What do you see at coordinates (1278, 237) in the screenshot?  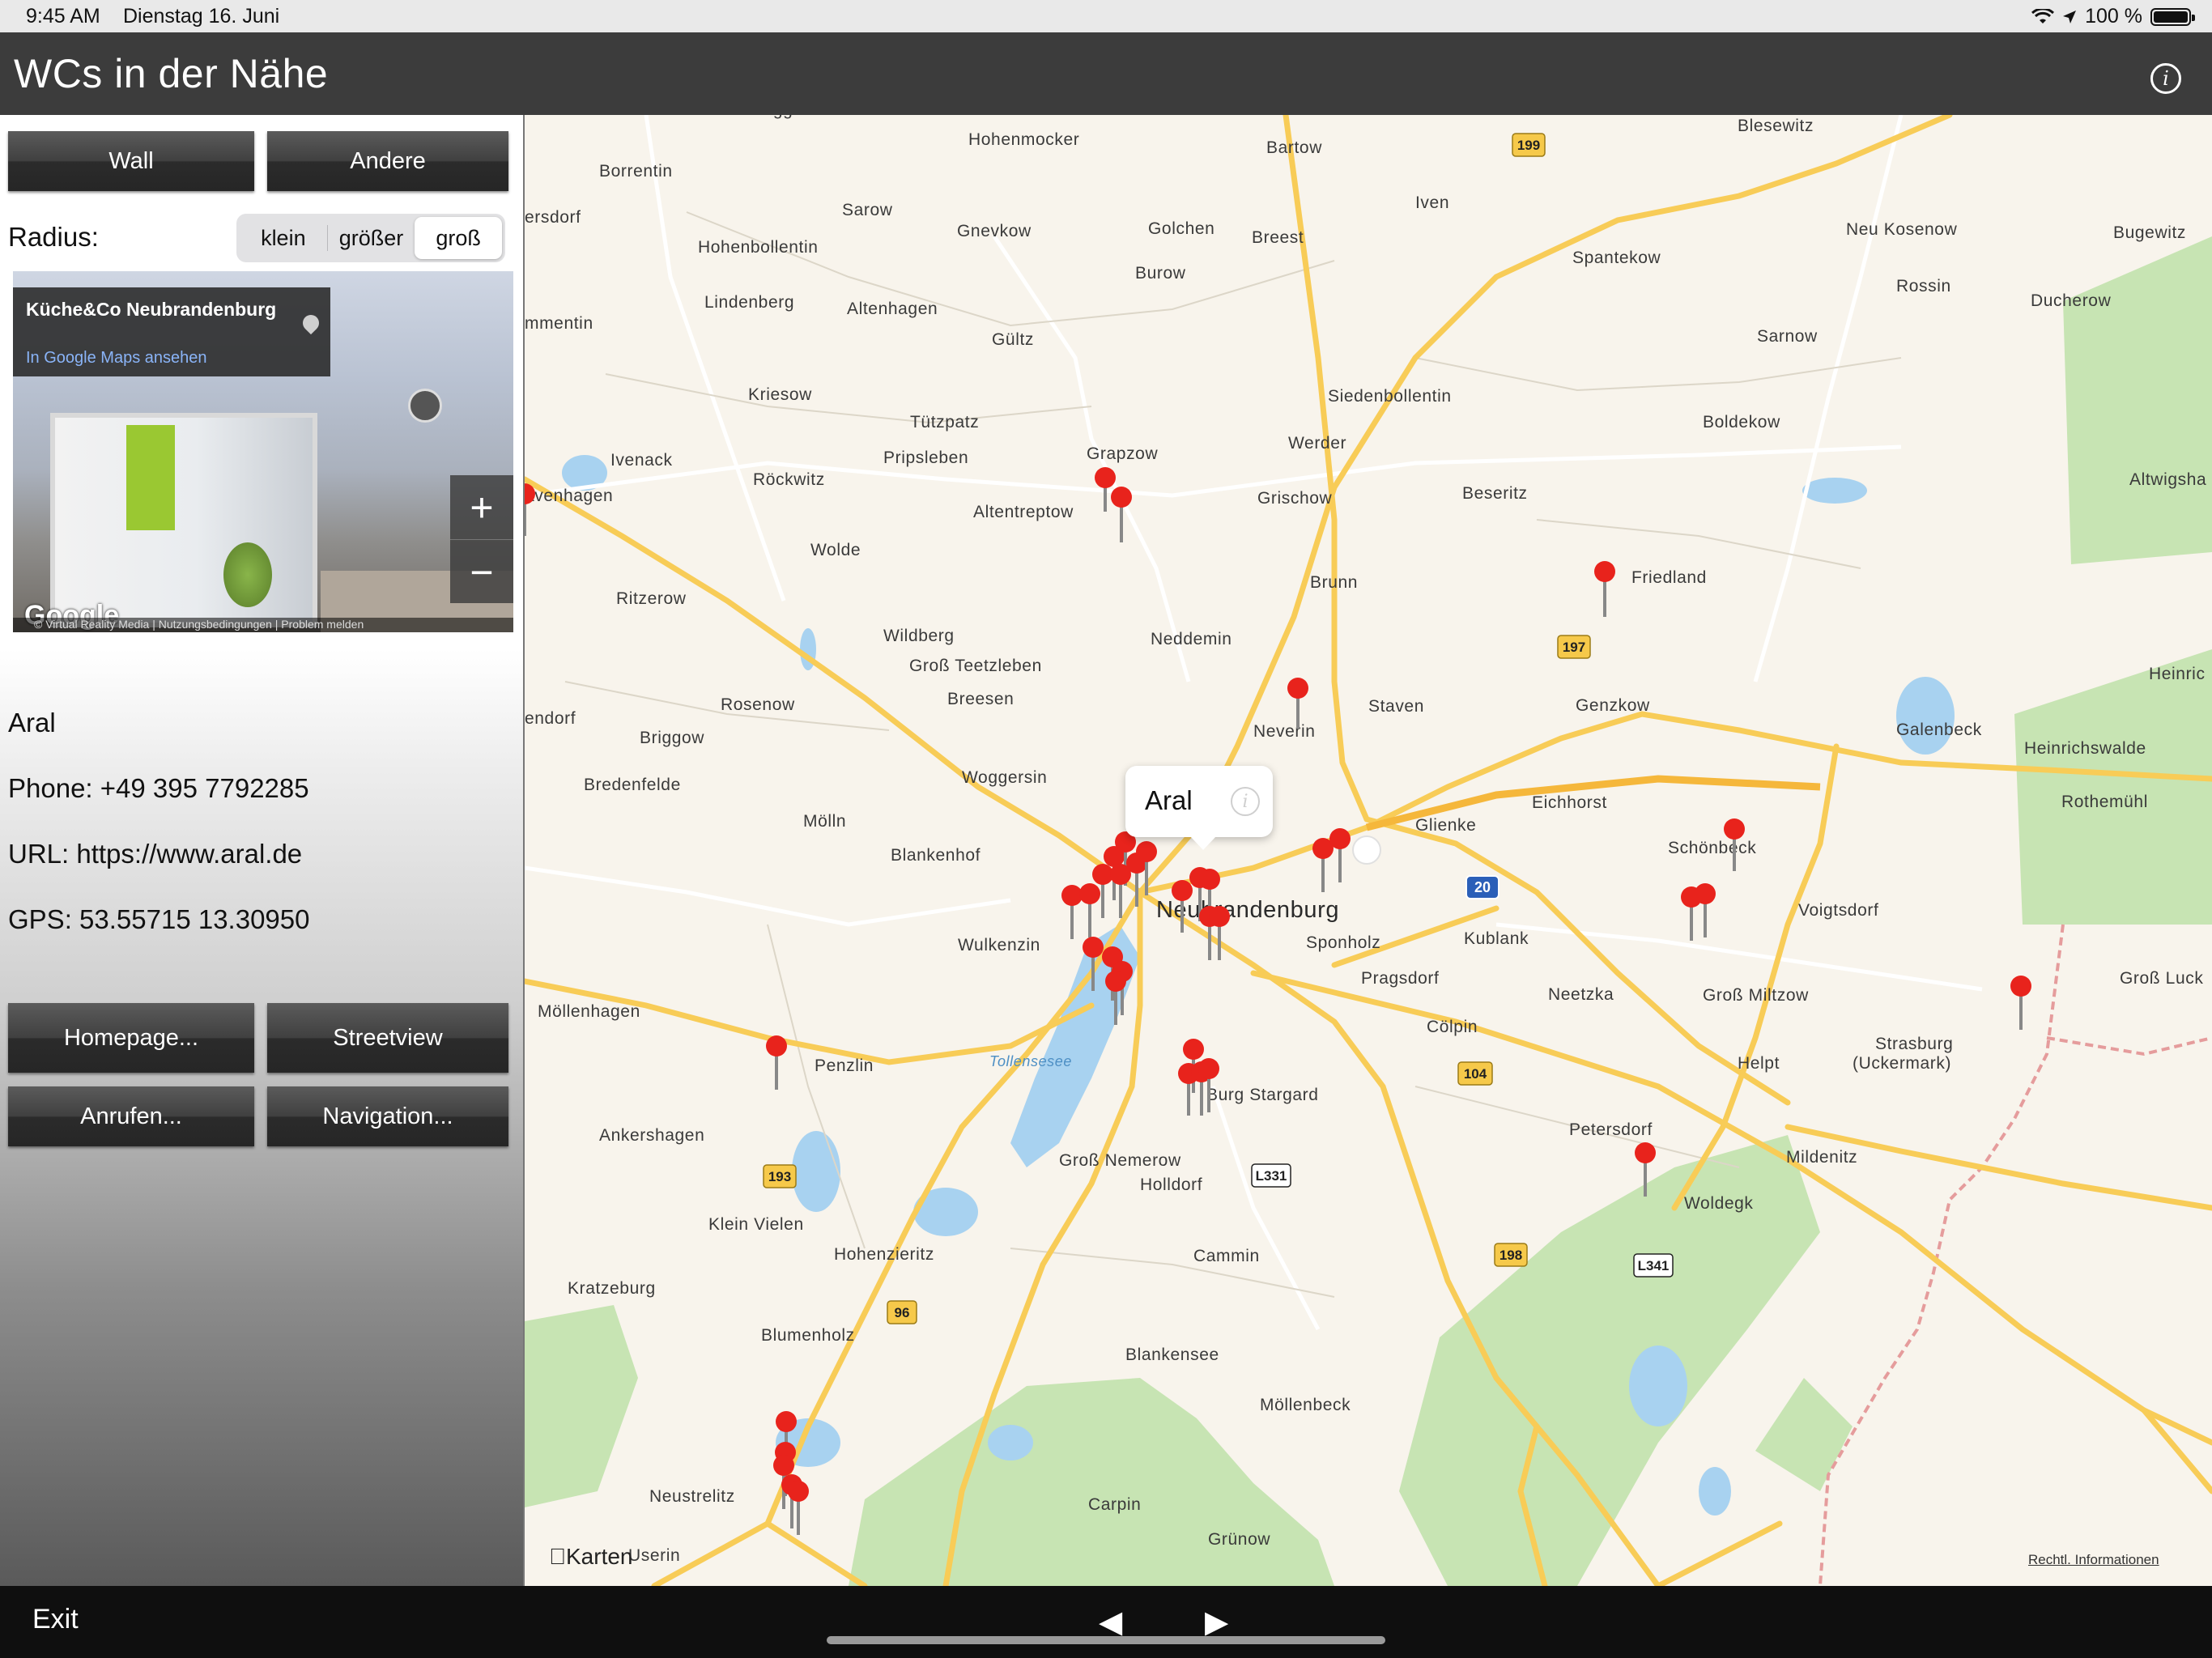 I see `svg-text: Breest` at bounding box center [1278, 237].